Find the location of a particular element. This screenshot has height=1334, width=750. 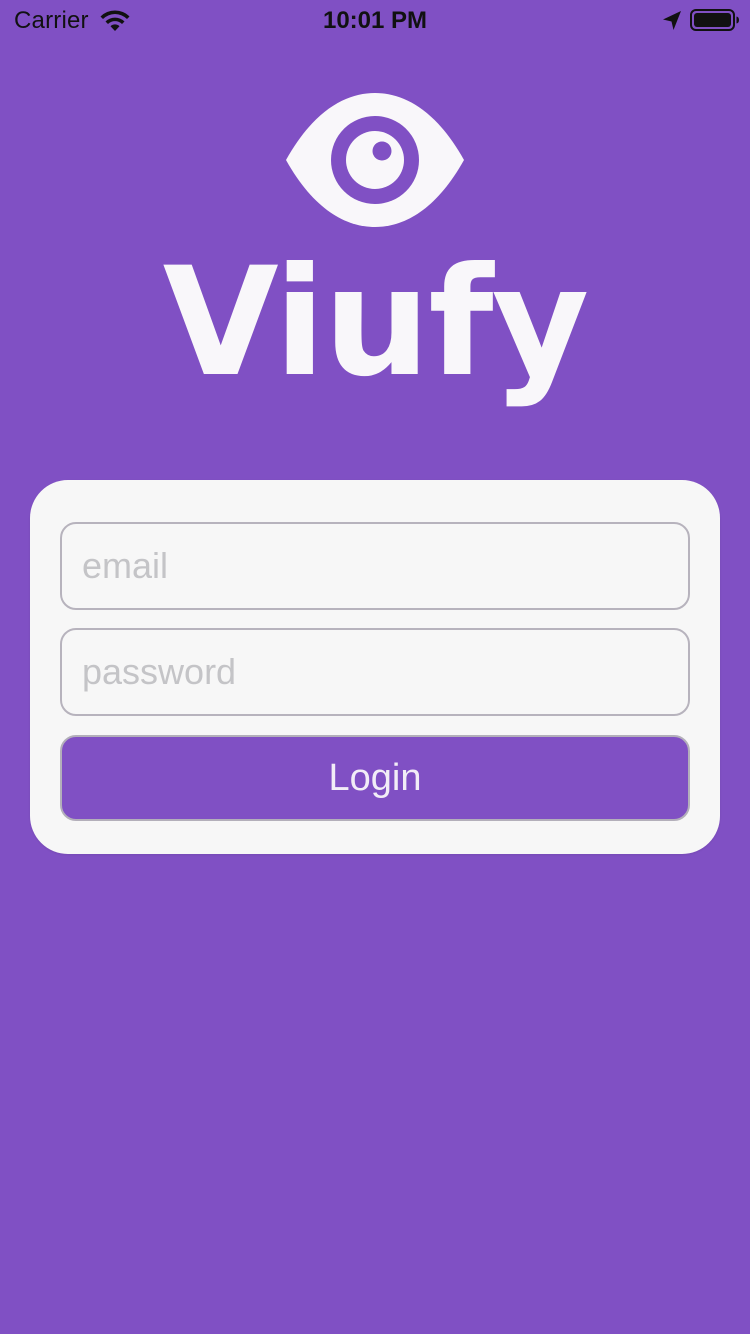

app-name: Viufy is located at coordinates (376, 323).